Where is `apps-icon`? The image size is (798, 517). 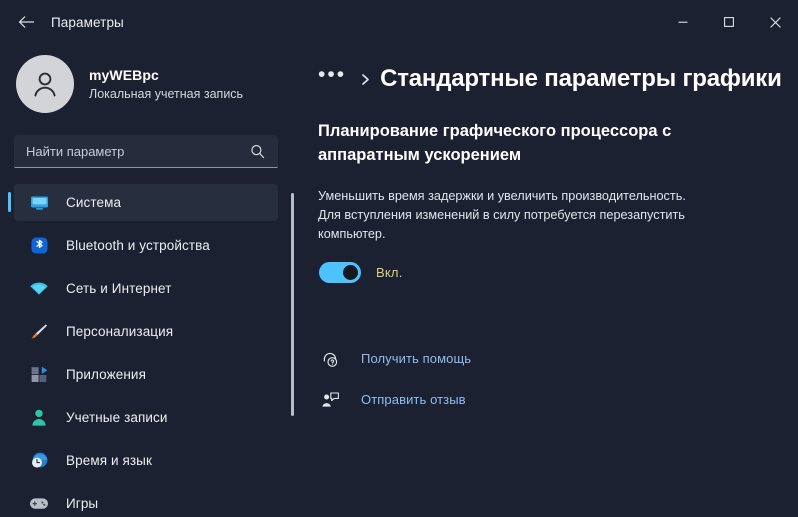 apps-icon is located at coordinates (39, 375).